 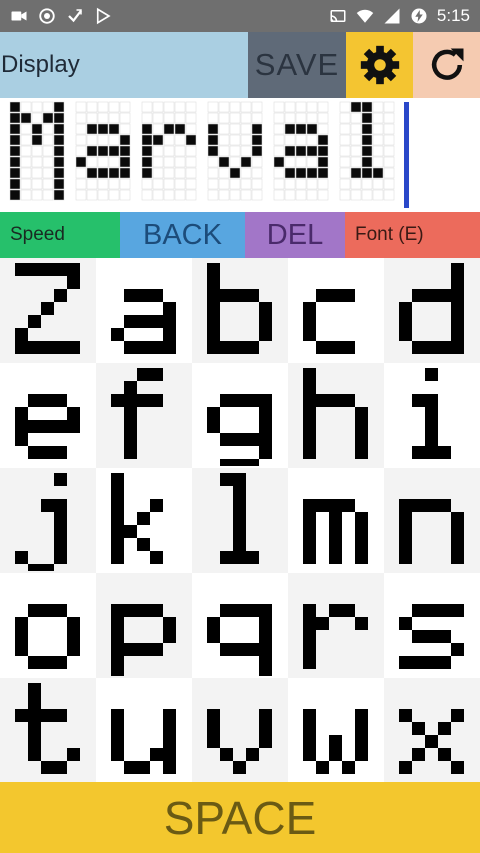 I want to click on control-row: Speed BACK DEL Font (E), so click(x=240, y=235).